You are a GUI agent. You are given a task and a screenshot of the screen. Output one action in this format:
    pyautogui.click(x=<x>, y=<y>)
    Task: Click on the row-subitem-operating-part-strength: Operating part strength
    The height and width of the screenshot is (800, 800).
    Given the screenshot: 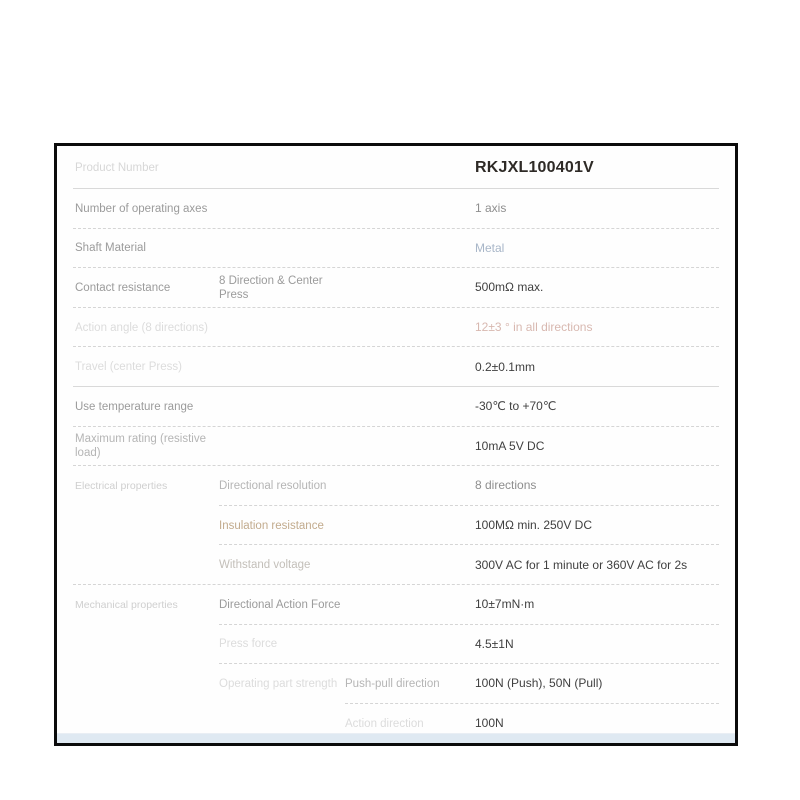 What is the action you would take?
    pyautogui.click(x=278, y=683)
    